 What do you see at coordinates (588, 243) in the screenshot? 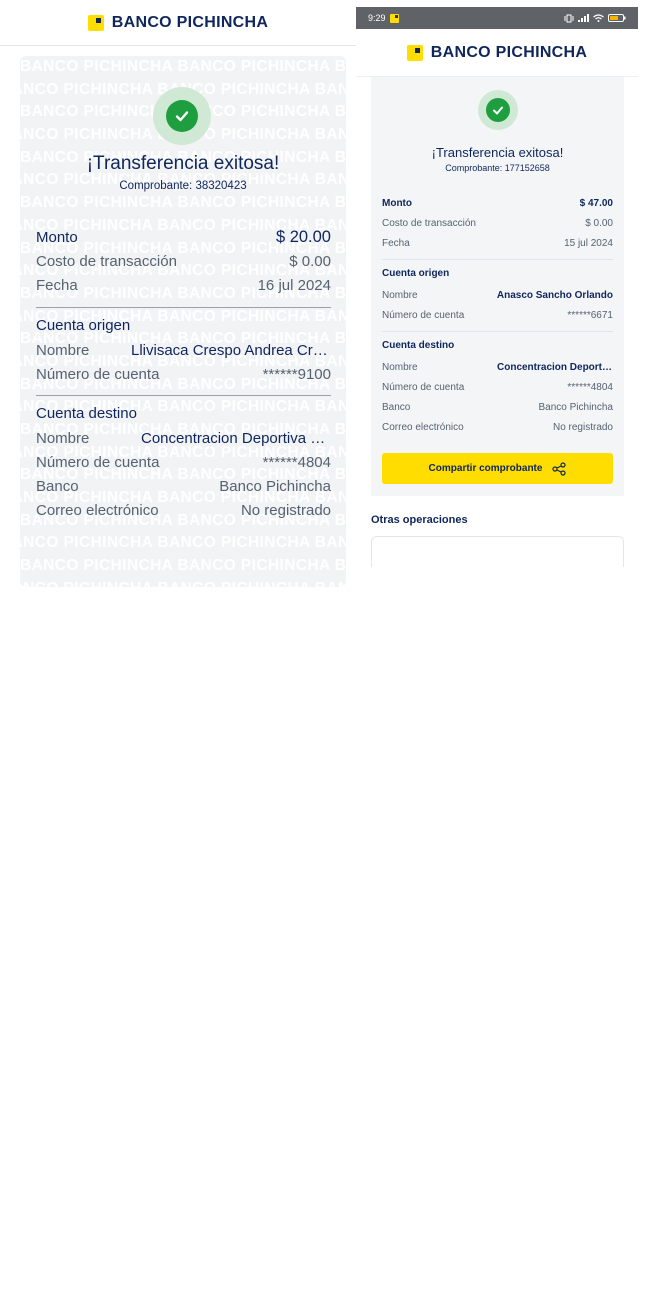
I see `date-value: 15 jul 2024` at bounding box center [588, 243].